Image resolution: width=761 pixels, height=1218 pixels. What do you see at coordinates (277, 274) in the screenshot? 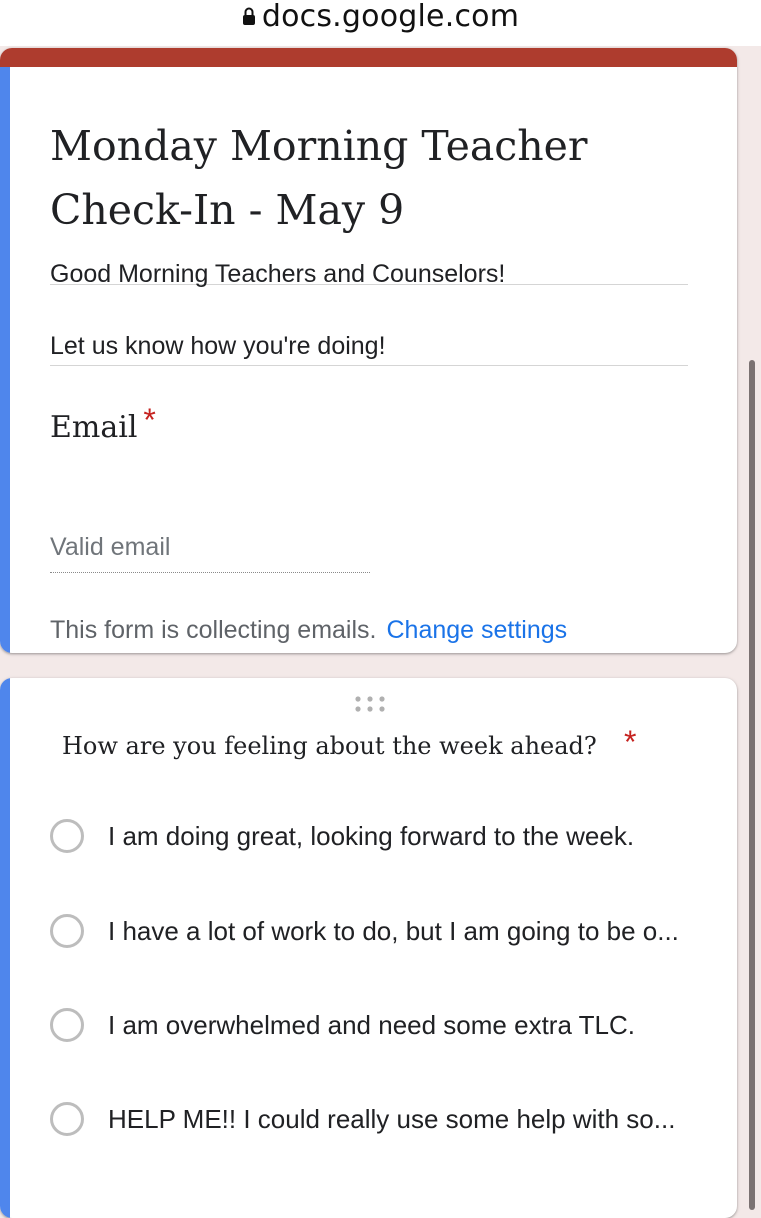
I see `form-description-line1: Good Morning Teachers and Counselors!` at bounding box center [277, 274].